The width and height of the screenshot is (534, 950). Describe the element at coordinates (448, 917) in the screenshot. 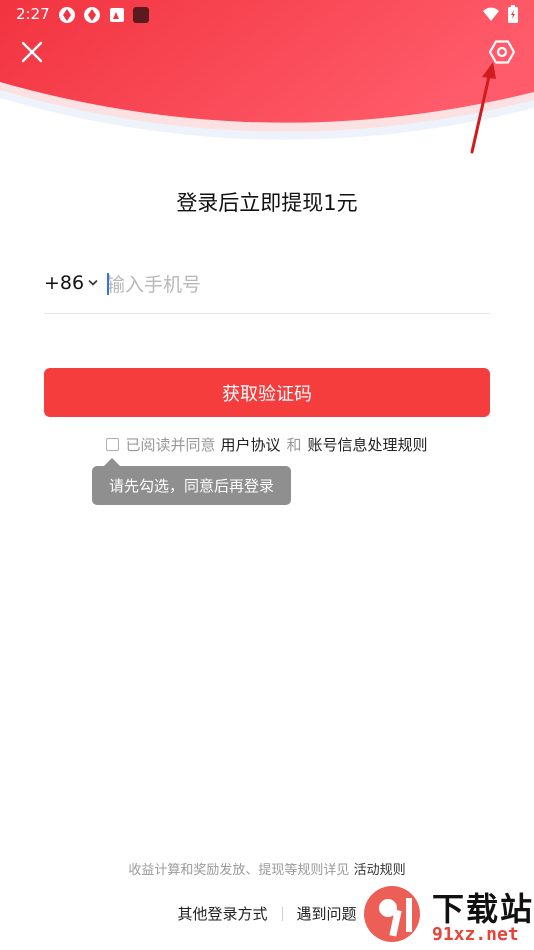

I see `watermark: 下载站 91xz.net` at that location.